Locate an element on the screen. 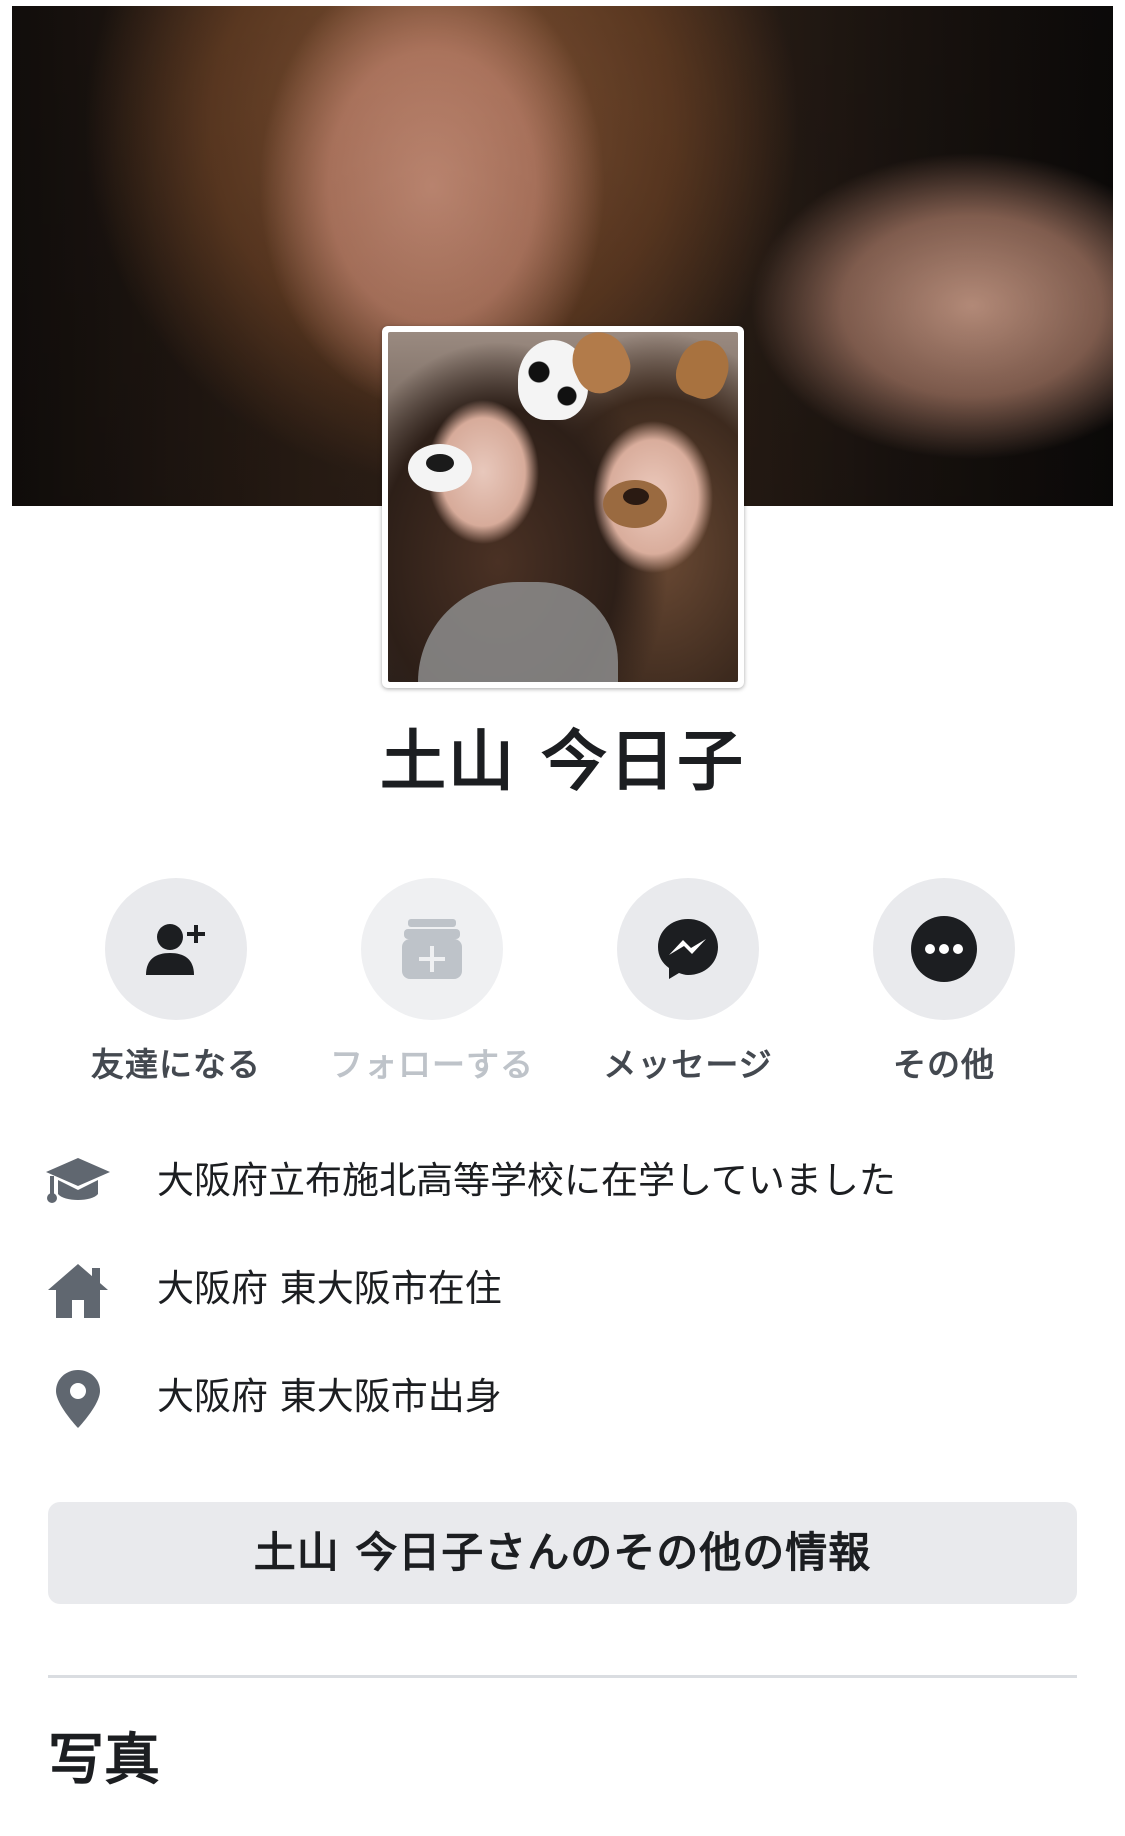 This screenshot has width=1125, height=1836. home-icon-wrap is located at coordinates (78, 1291).